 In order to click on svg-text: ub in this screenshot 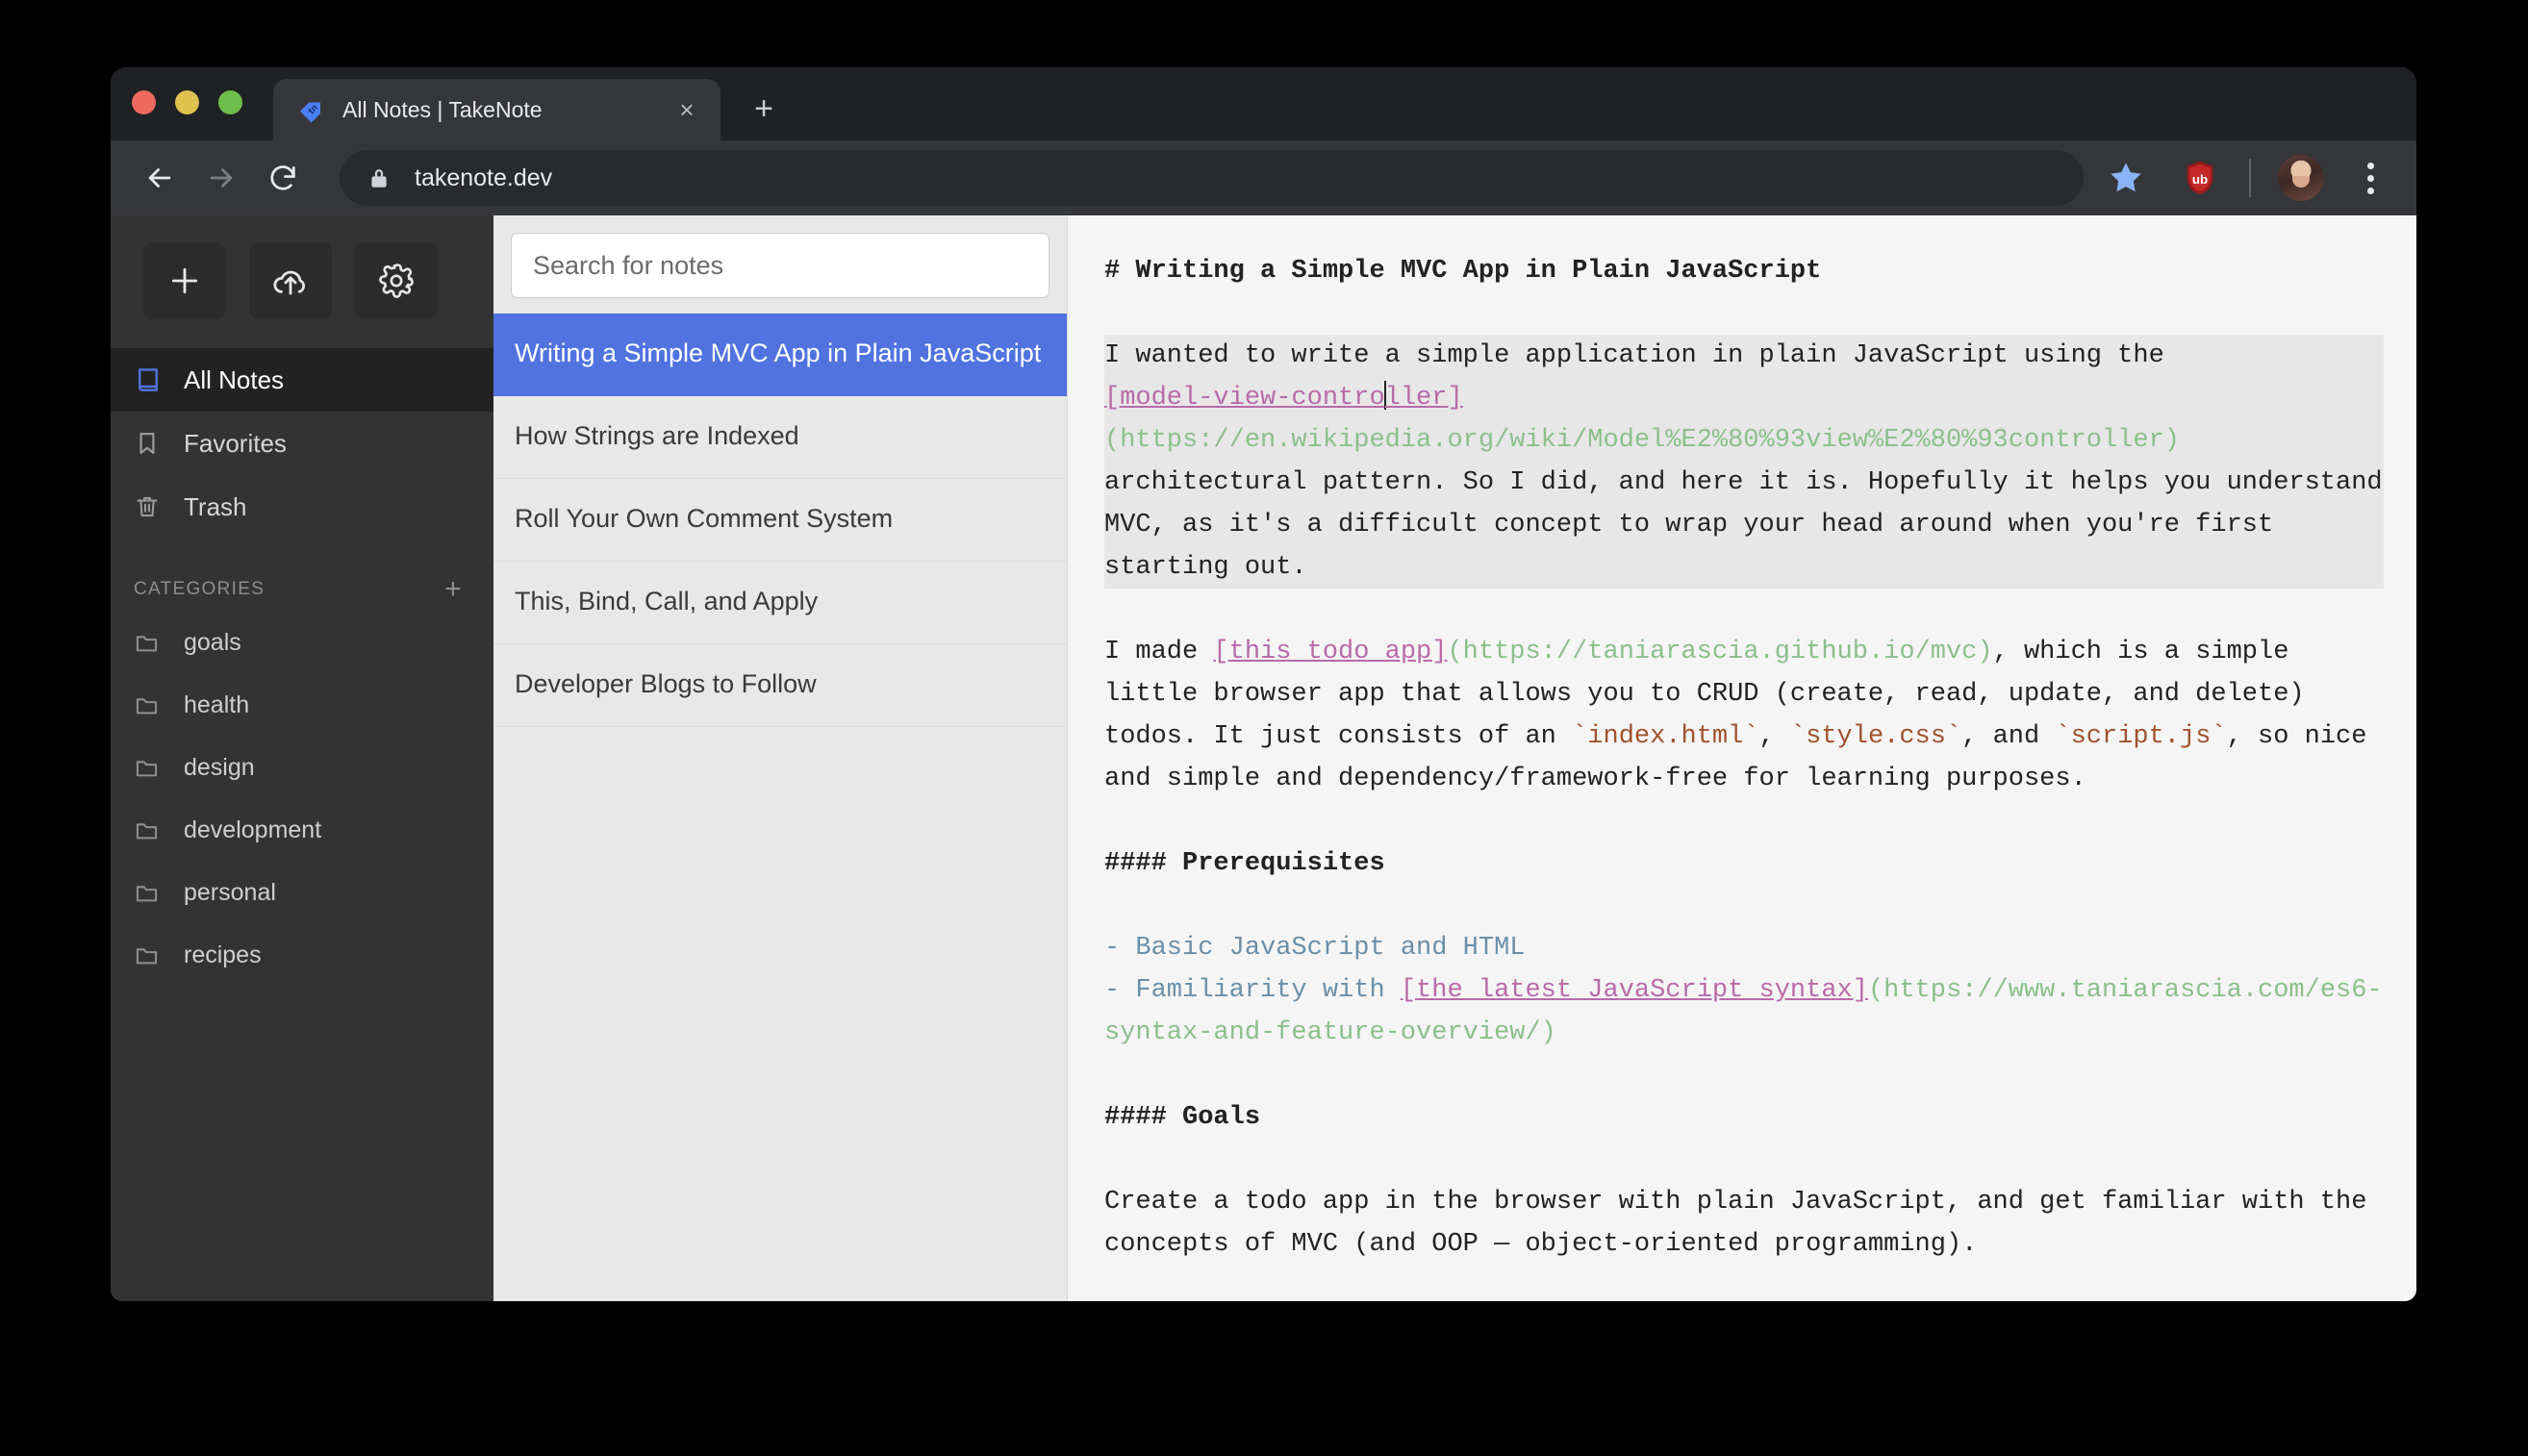, I will do `click(2200, 180)`.